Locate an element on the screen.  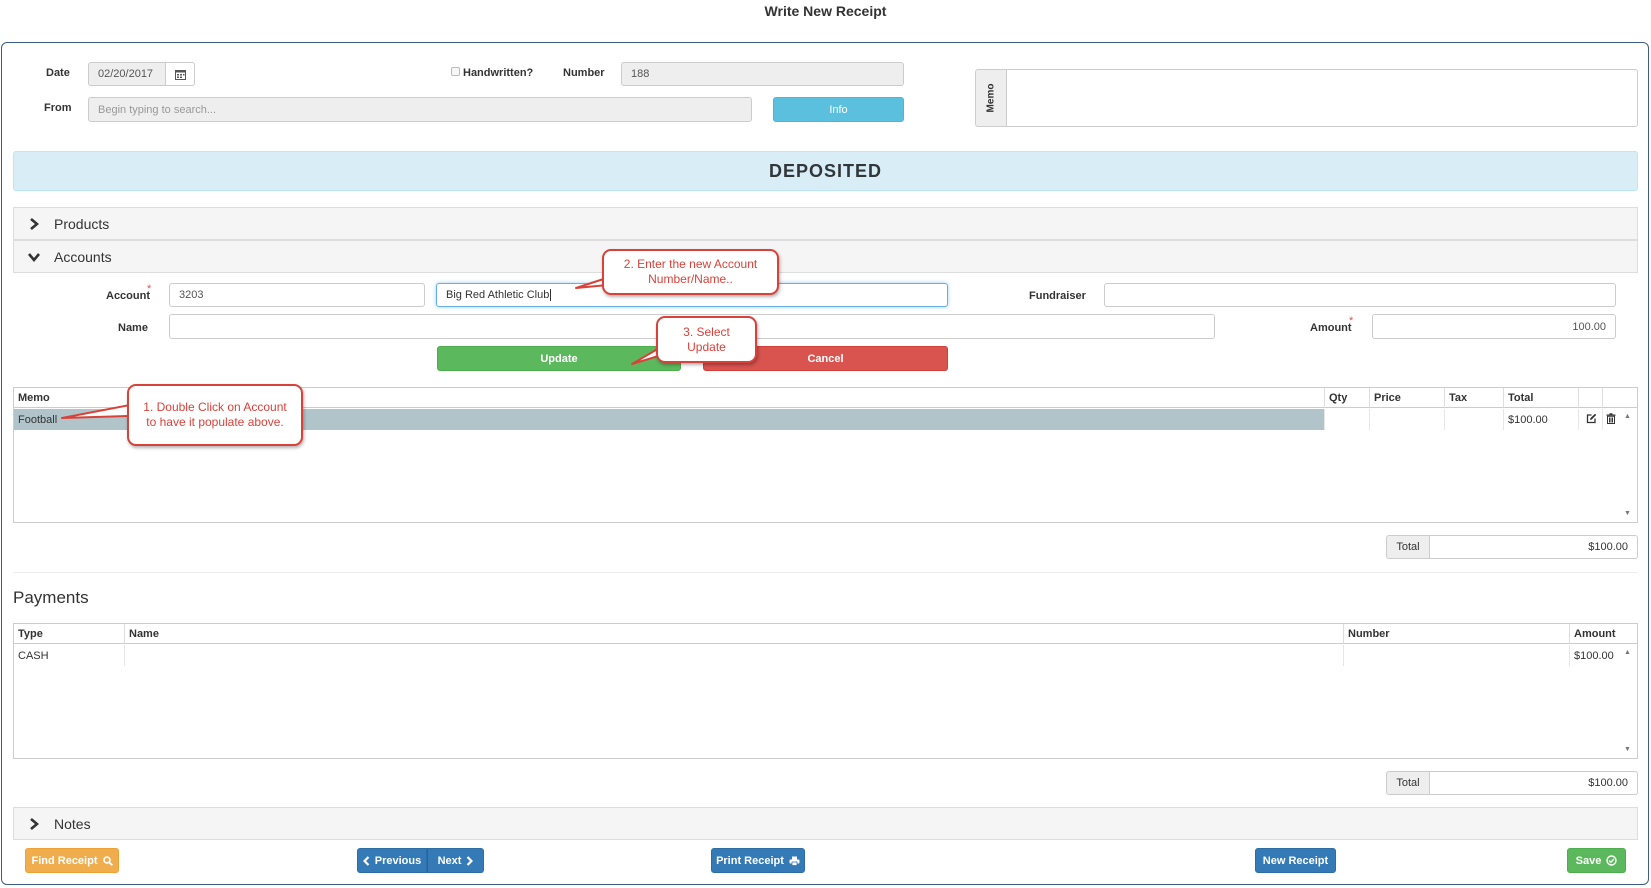
callout-step-2: 2. Enter the new Account Number/Name.. is located at coordinates (690, 272).